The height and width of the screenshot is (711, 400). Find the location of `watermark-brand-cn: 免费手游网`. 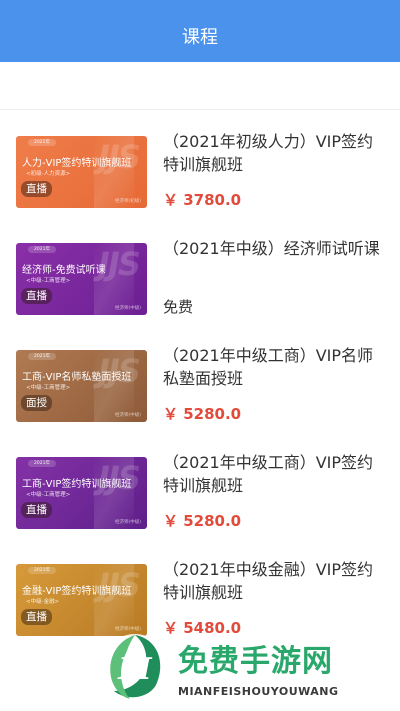

watermark-brand-cn: 免费手游网 is located at coordinates (255, 661).